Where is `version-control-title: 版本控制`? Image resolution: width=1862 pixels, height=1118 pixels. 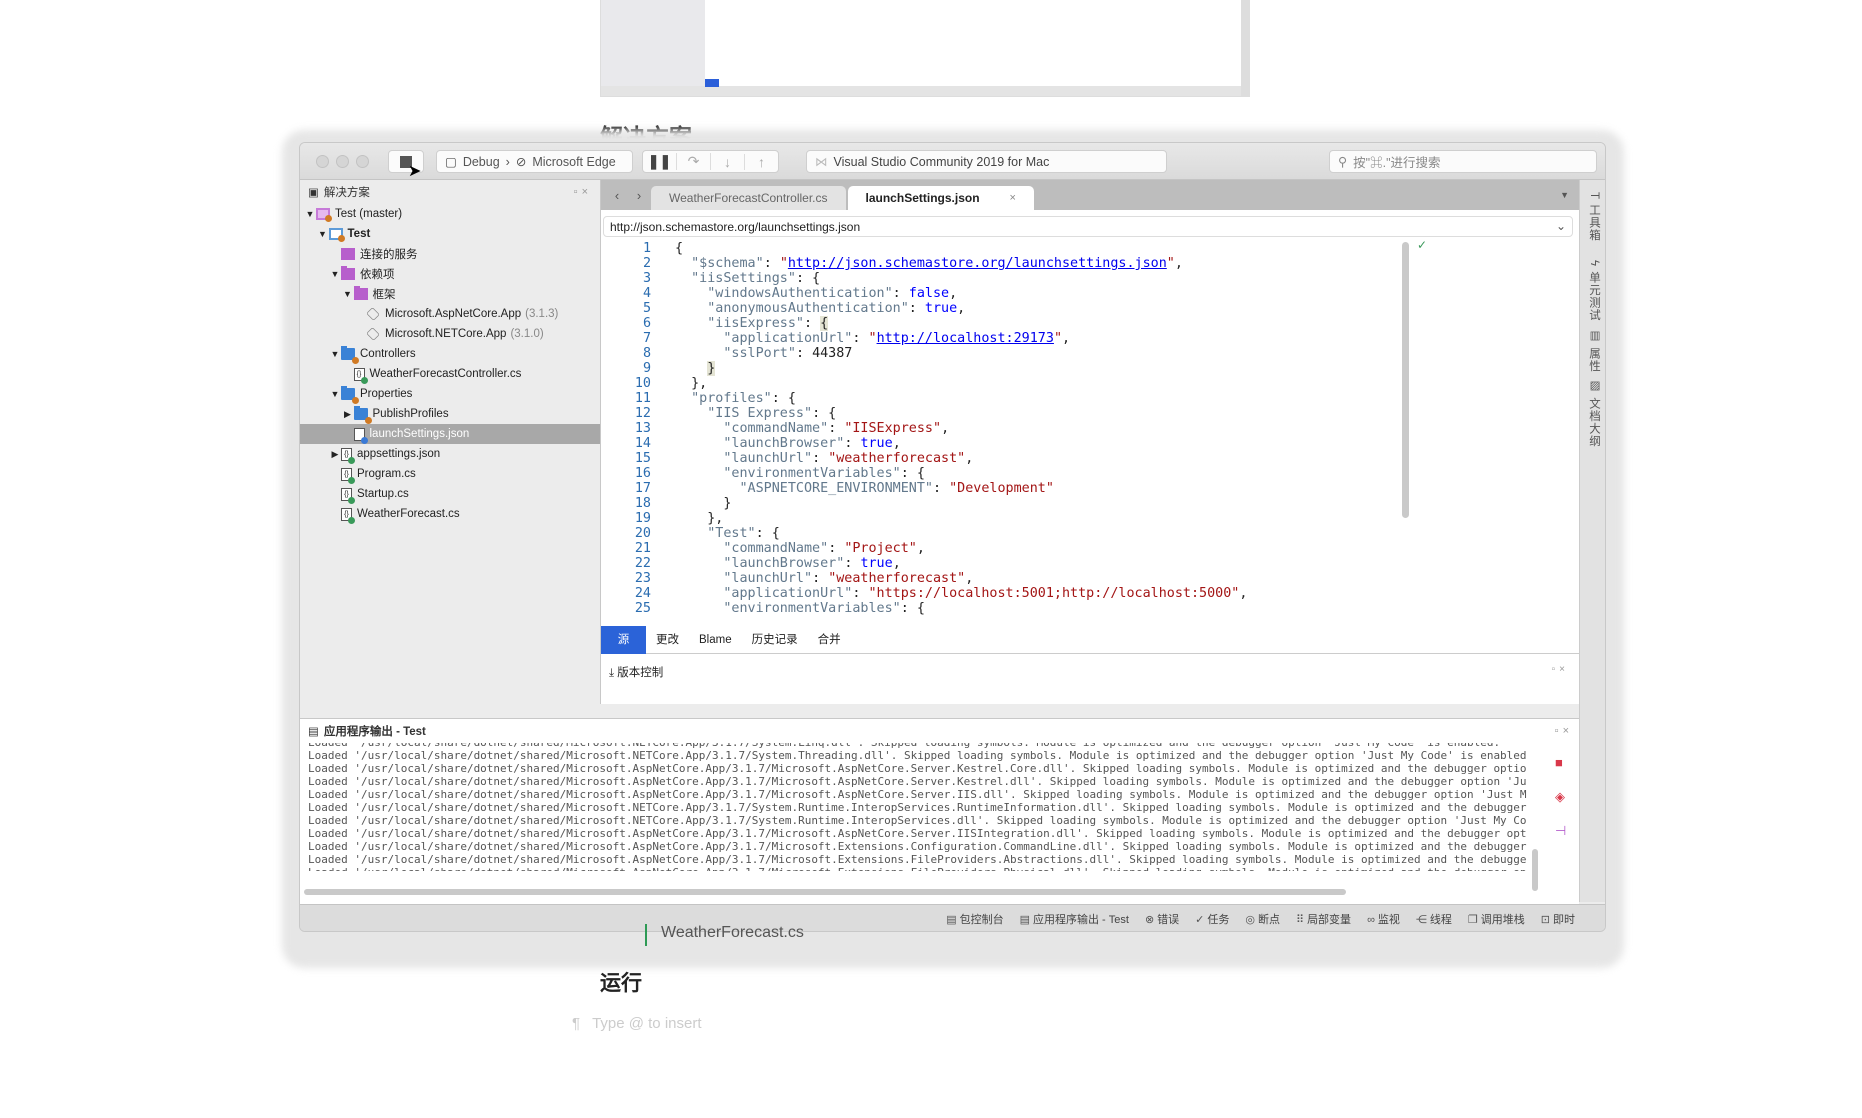
version-control-title: 版本控制 is located at coordinates (640, 673).